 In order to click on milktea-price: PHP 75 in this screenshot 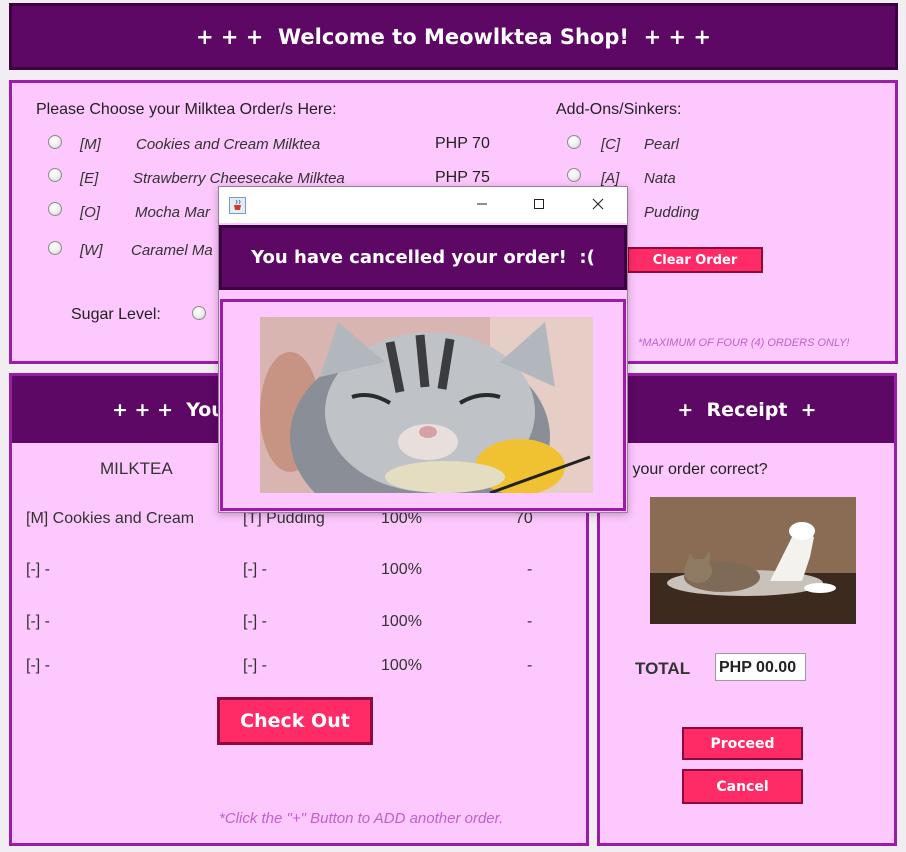, I will do `click(462, 177)`.